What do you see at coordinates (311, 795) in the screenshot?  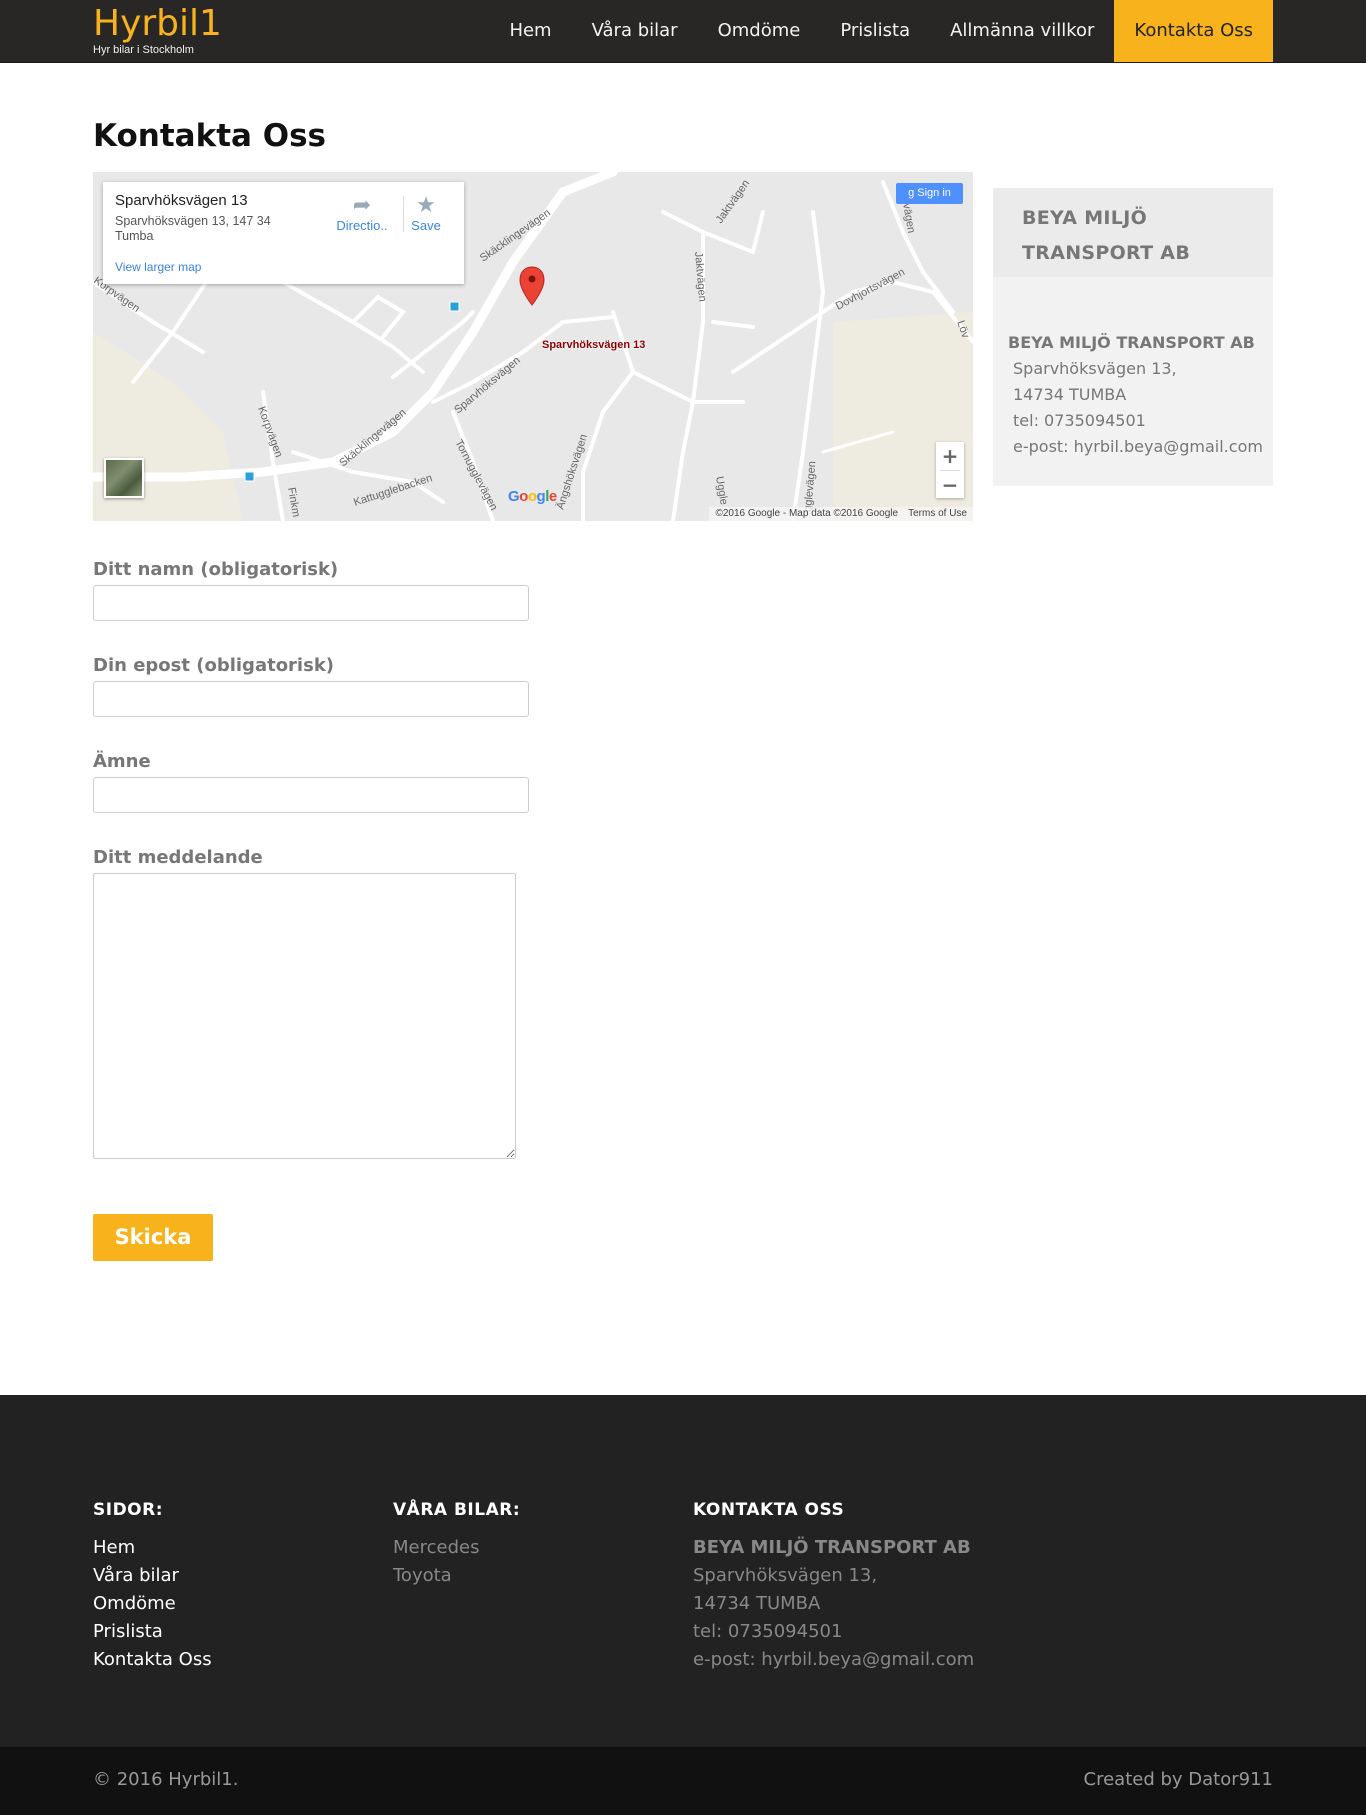 I see `subject-field` at bounding box center [311, 795].